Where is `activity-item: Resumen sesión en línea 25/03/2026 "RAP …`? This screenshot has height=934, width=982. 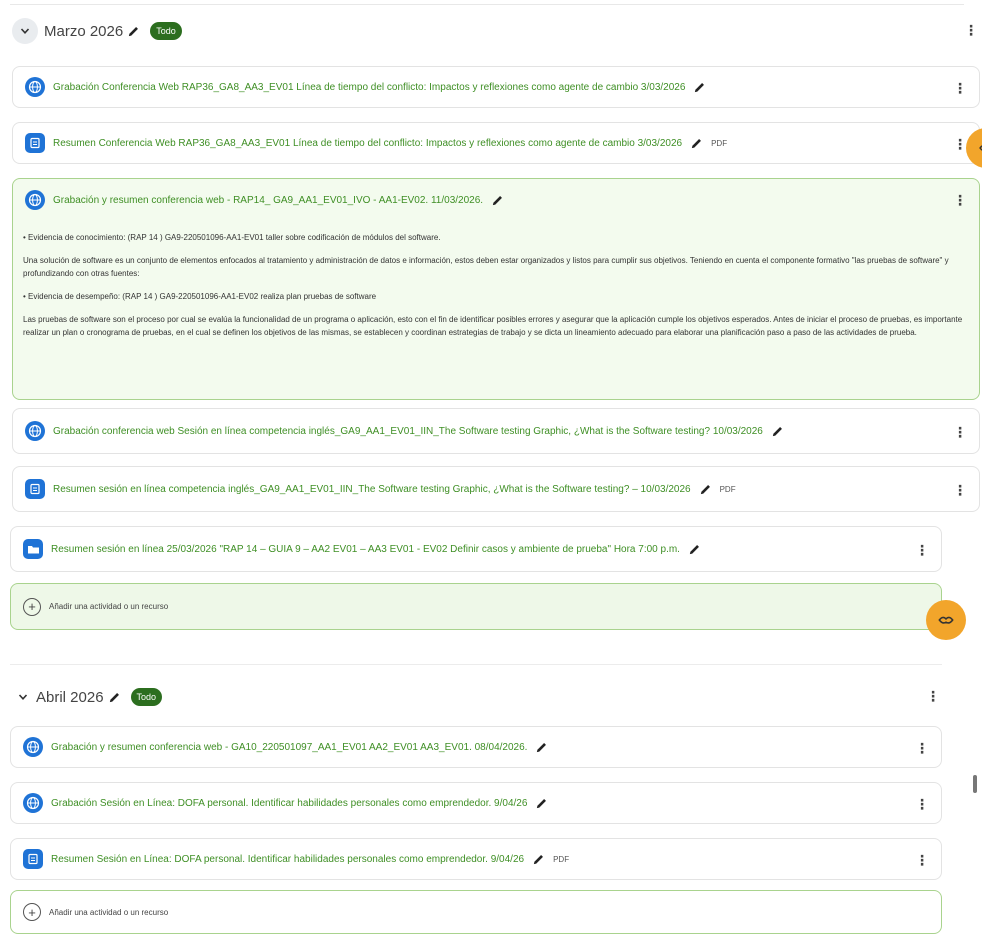 activity-item: Resumen sesión en línea 25/03/2026 "RAP … is located at coordinates (476, 549).